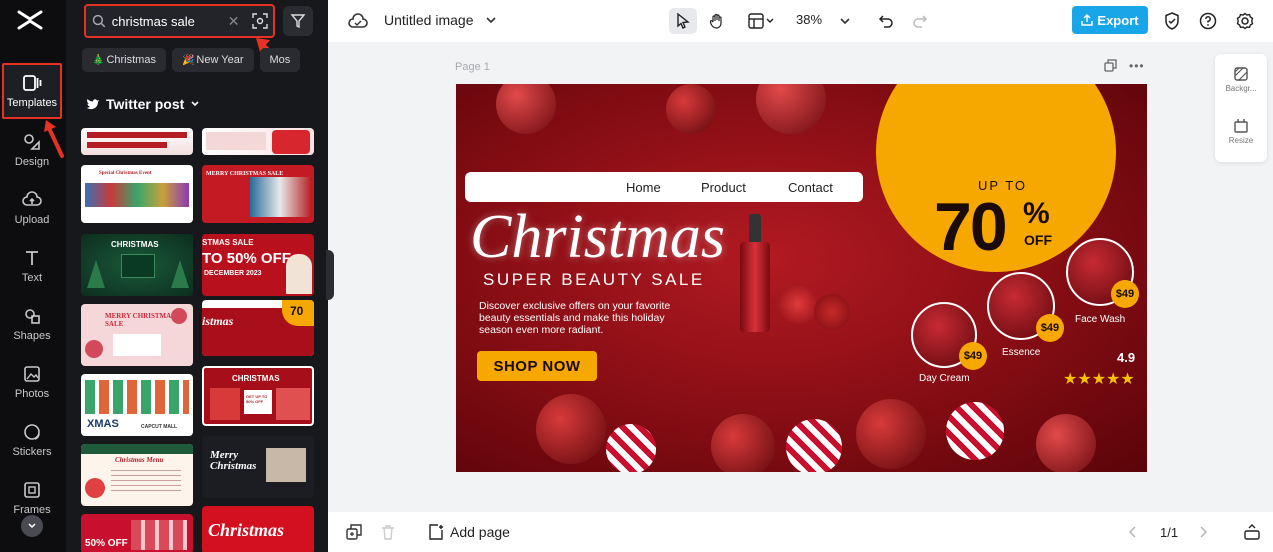 This screenshot has height=552, width=1273. I want to click on twitter-bird-icon, so click(92, 104).